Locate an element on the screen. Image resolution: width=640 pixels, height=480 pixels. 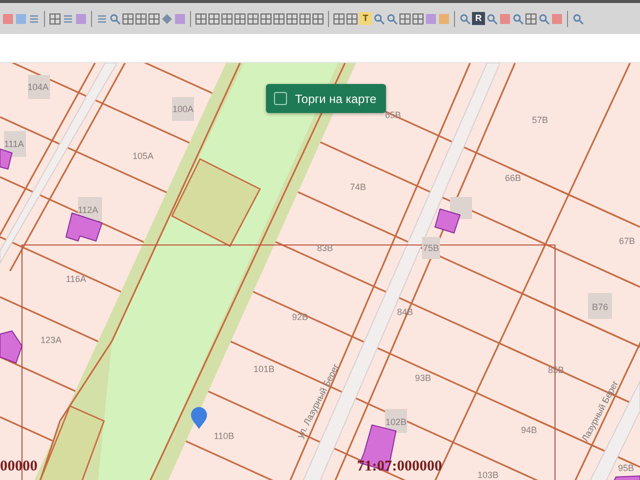
plot-number: 94В is located at coordinates (529, 430).